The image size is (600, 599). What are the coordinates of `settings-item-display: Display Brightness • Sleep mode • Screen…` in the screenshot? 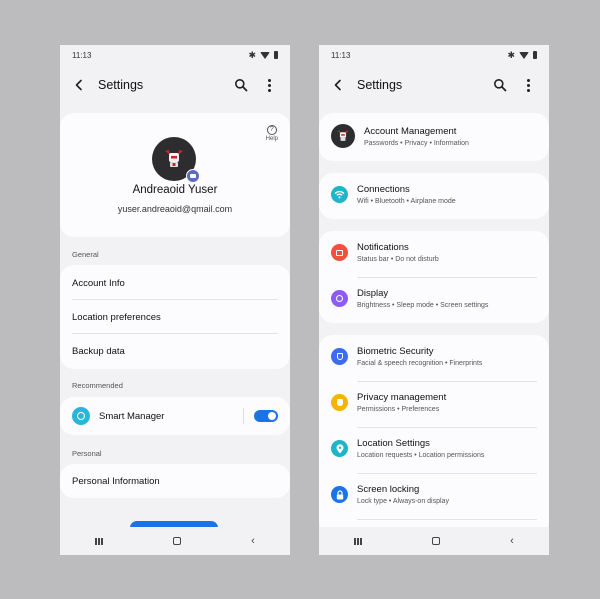 It's located at (434, 298).